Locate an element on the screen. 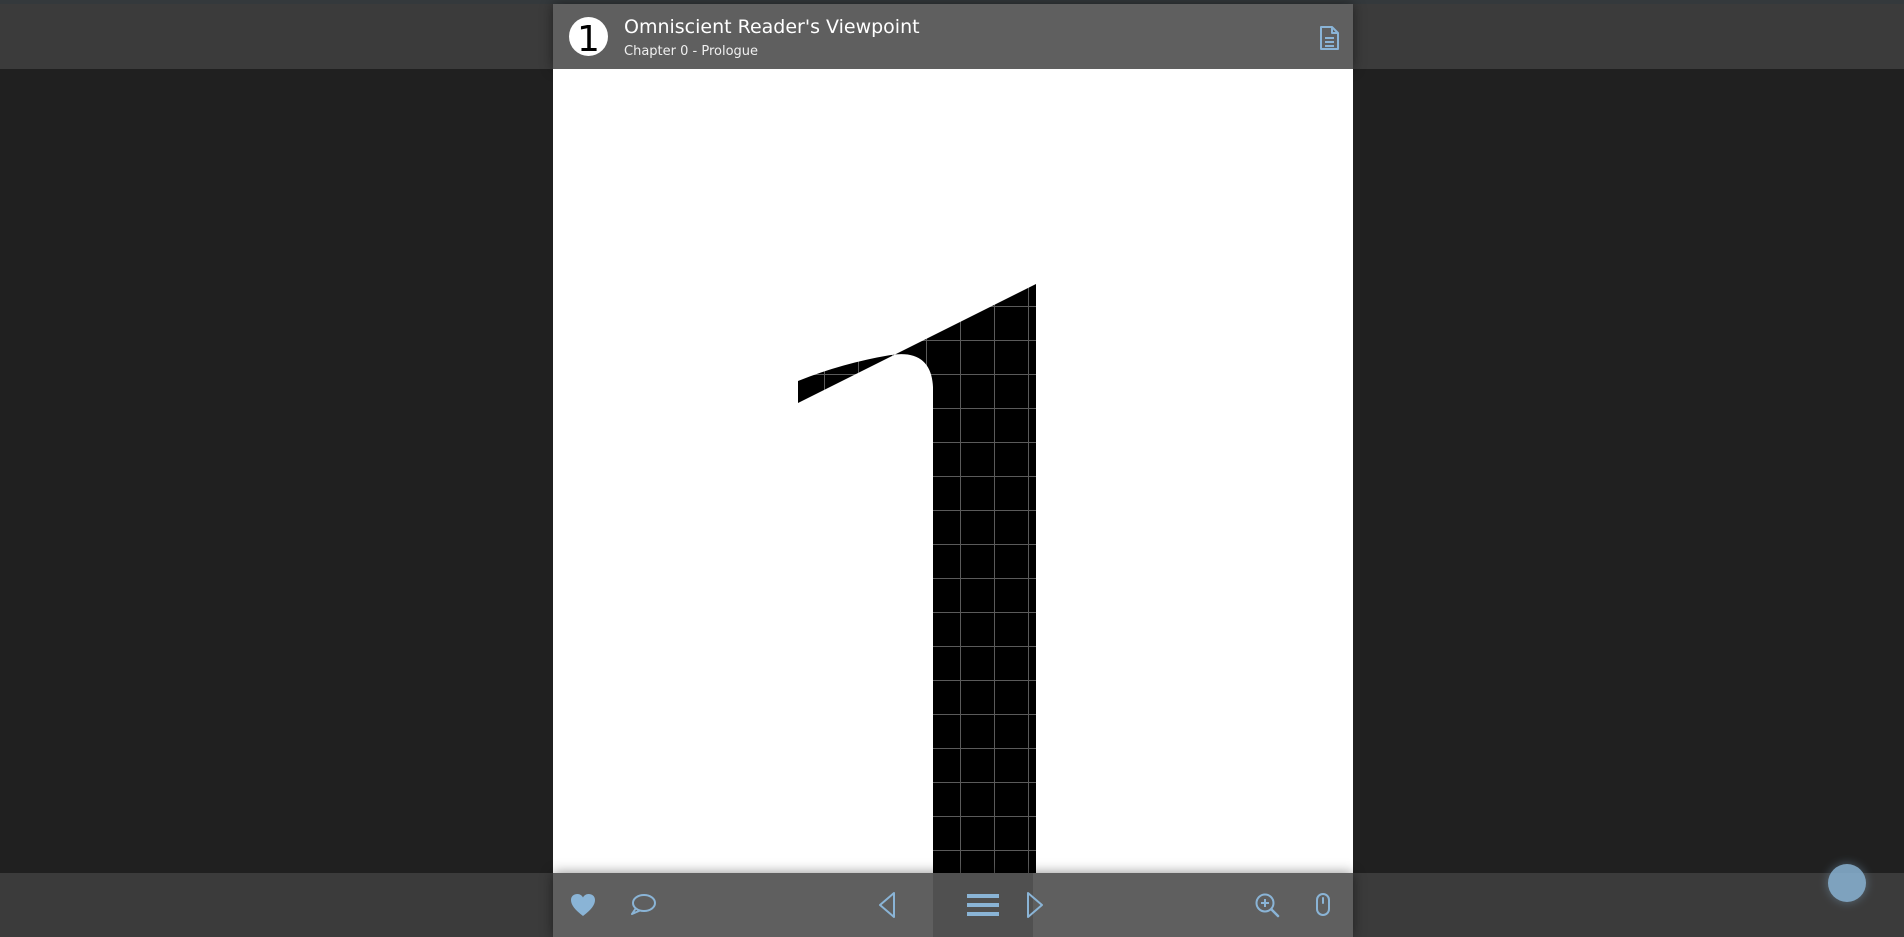  scroll-top-icon is located at coordinates (1847, 883).